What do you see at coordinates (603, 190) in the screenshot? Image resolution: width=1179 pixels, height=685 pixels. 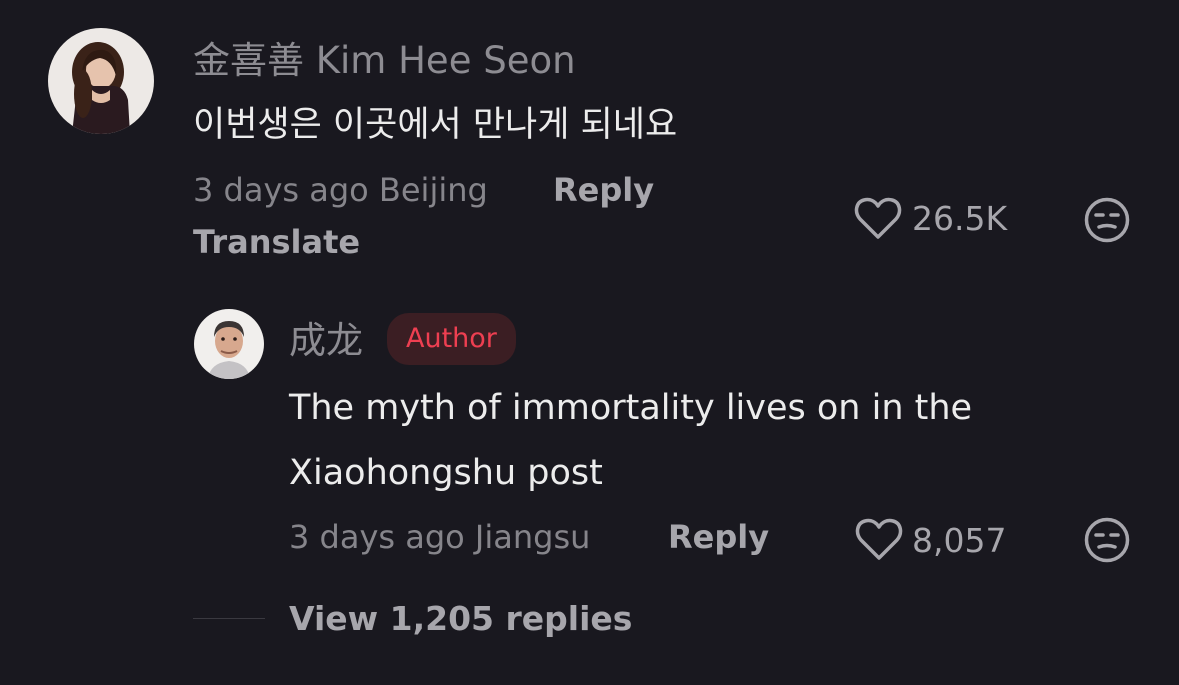 I see `reply-button: Reply` at bounding box center [603, 190].